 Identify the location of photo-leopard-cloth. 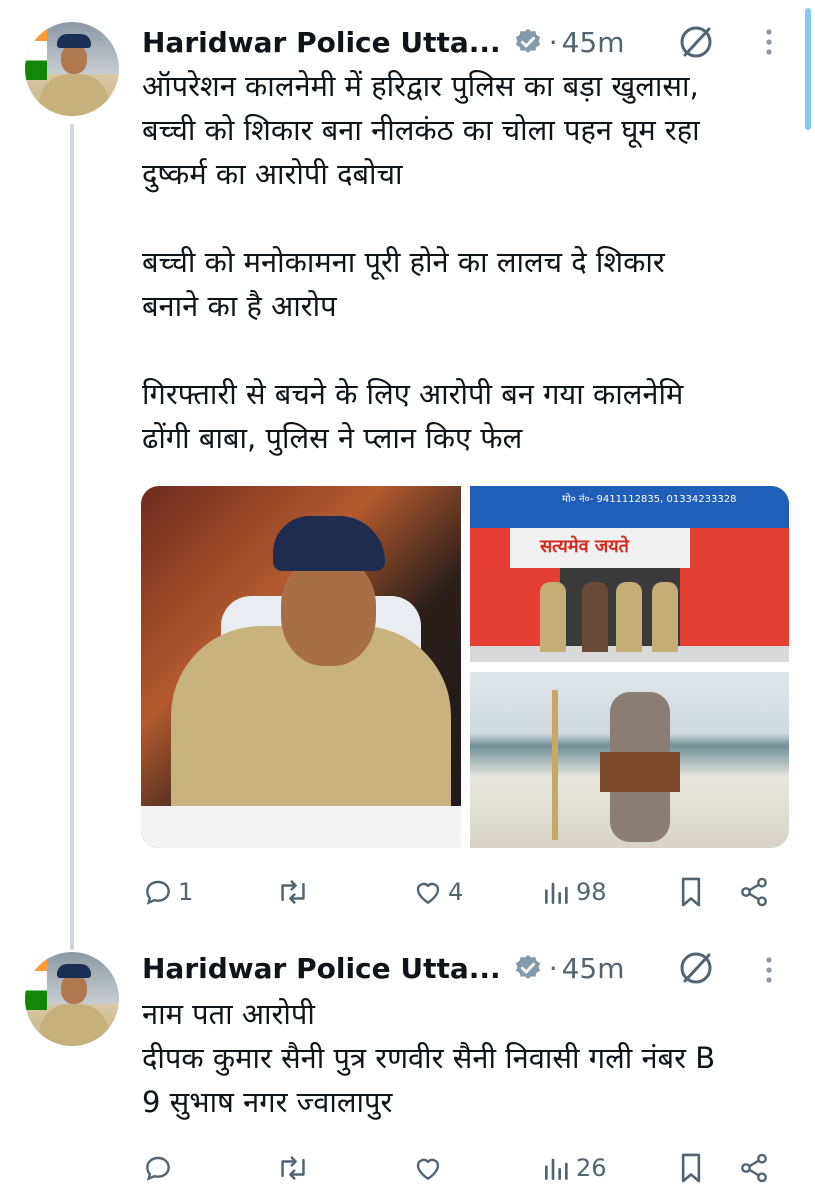
(640, 772).